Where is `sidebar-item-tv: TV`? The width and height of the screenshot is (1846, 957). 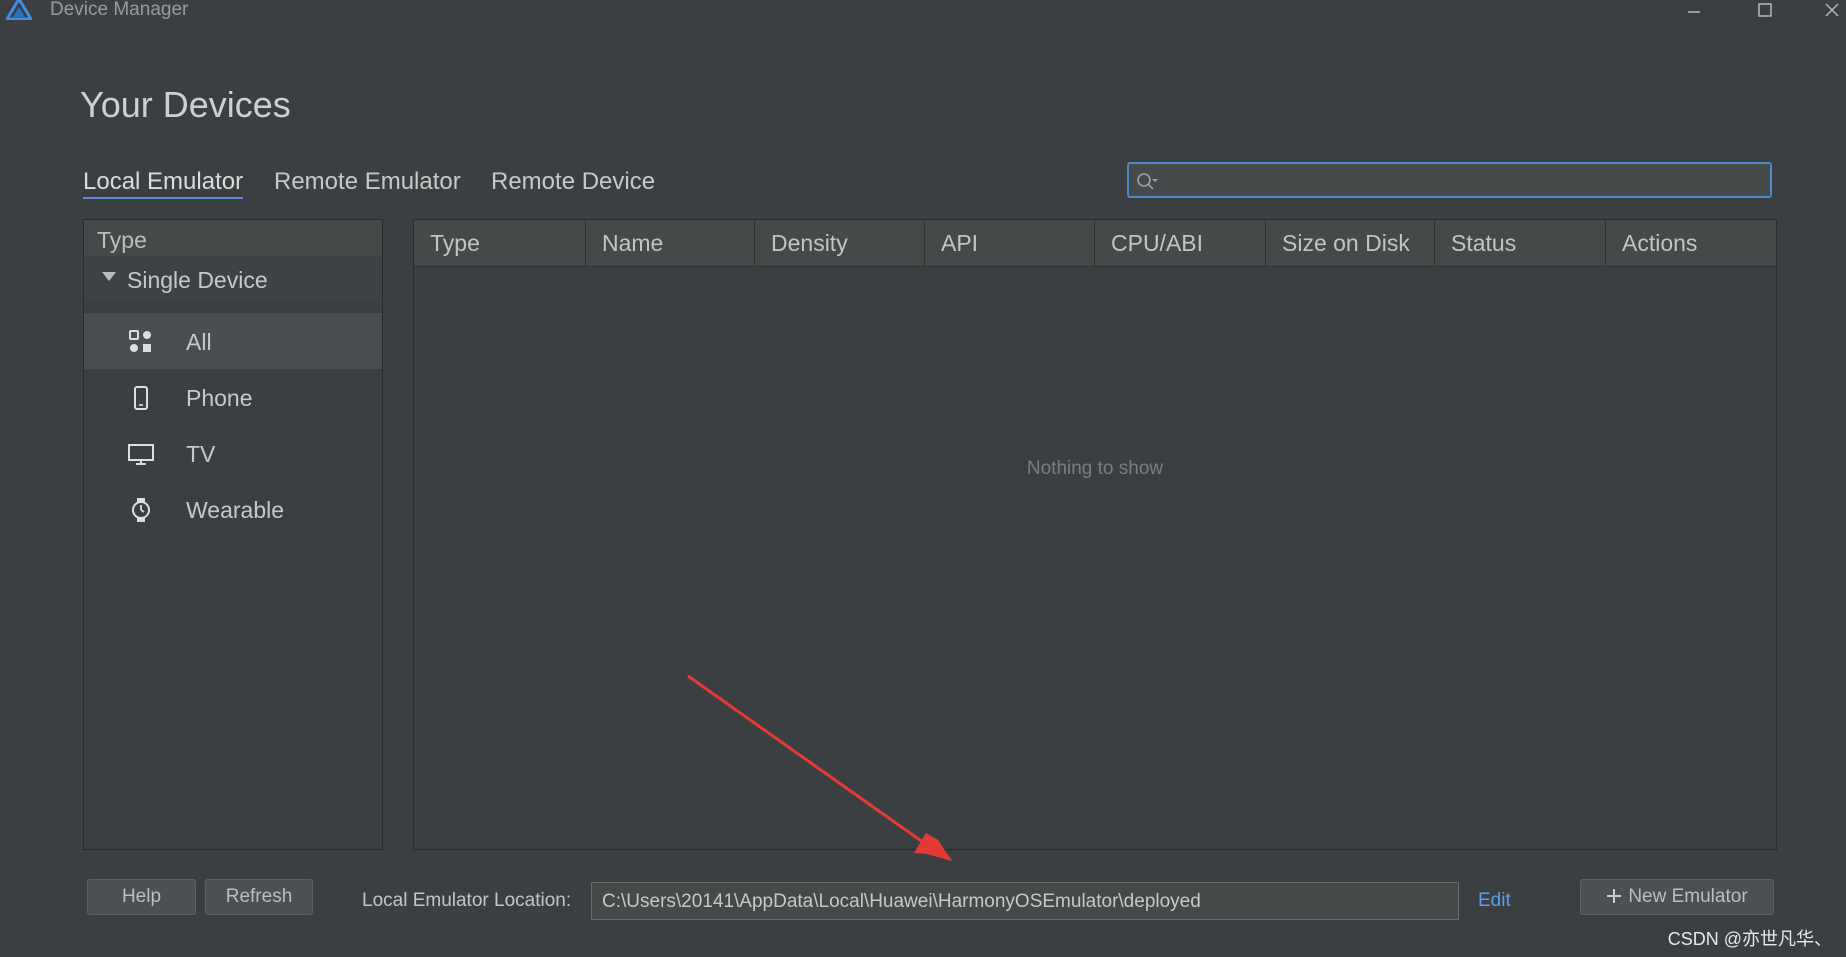 sidebar-item-tv: TV is located at coordinates (233, 453).